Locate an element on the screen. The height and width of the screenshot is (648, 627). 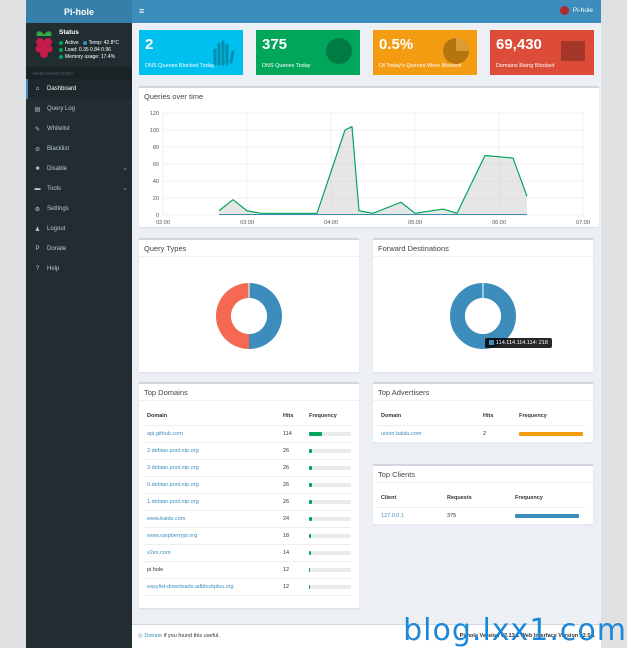
query-types-title: Query Types is located at coordinates (165, 248).